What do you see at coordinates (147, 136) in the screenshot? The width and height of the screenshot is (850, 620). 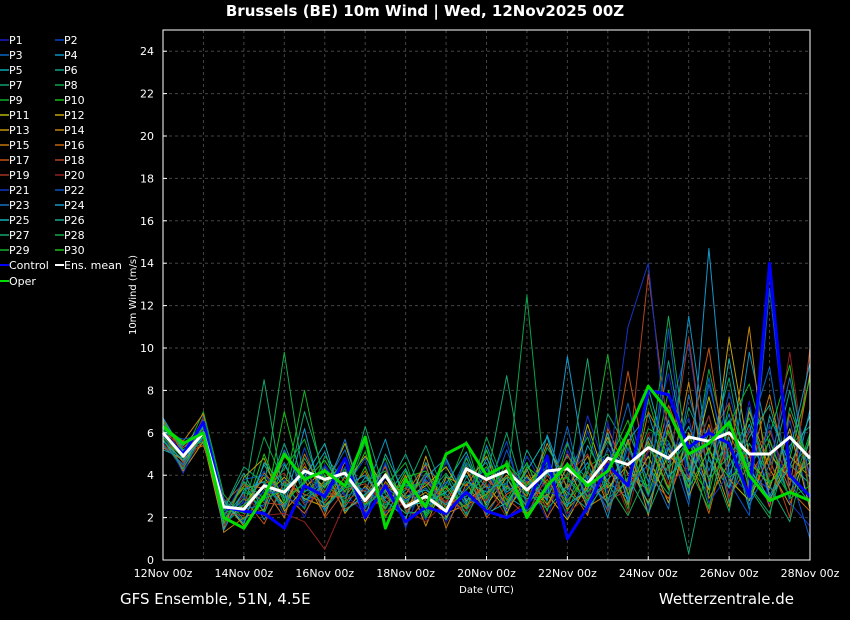 I see `y-tick-label: 20` at bounding box center [147, 136].